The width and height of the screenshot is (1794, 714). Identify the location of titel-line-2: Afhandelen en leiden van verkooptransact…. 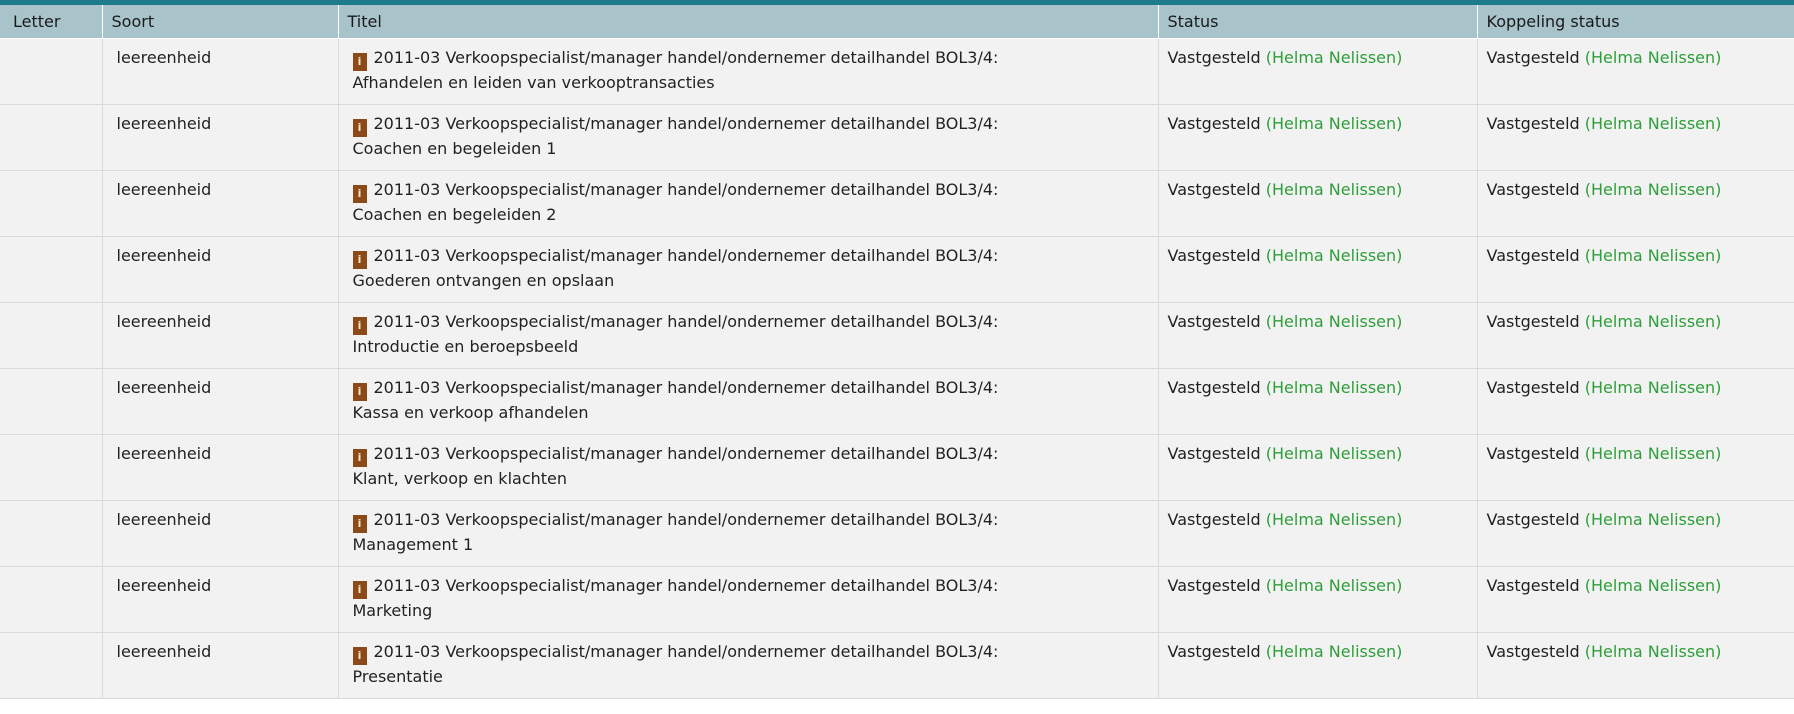
(533, 82).